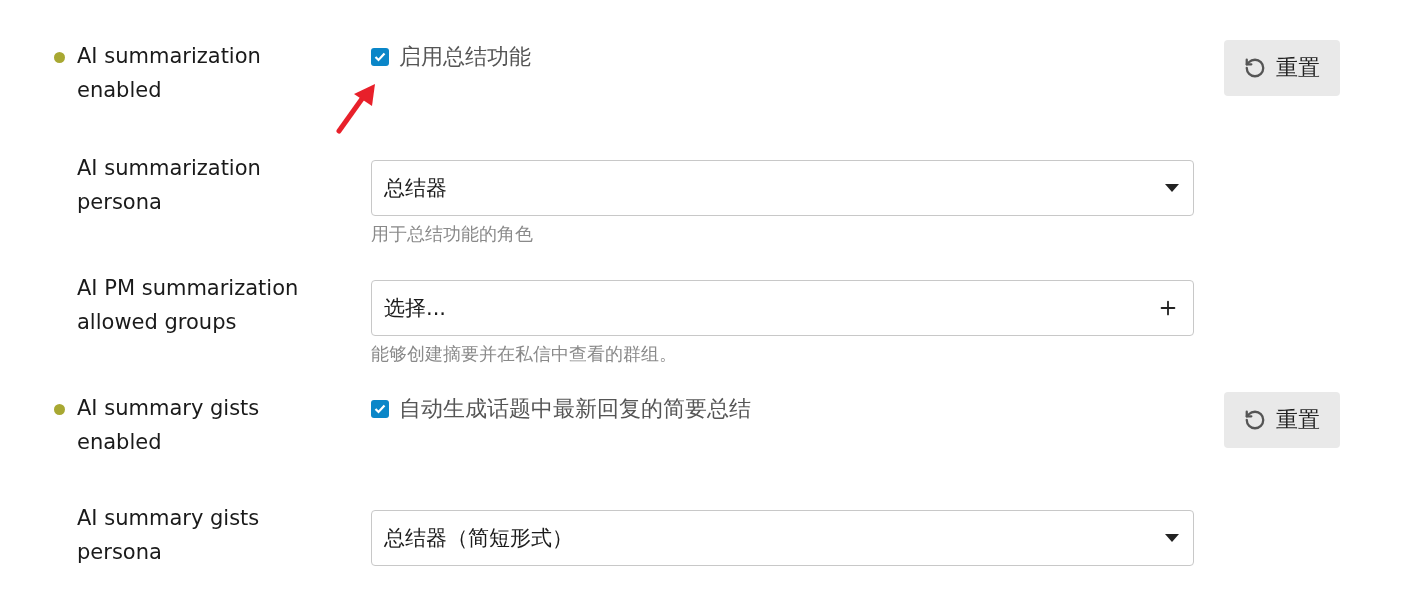 Image resolution: width=1411 pixels, height=590 pixels. Describe the element at coordinates (465, 57) in the screenshot. I see `checkbox-label: 启用总结功能` at that location.